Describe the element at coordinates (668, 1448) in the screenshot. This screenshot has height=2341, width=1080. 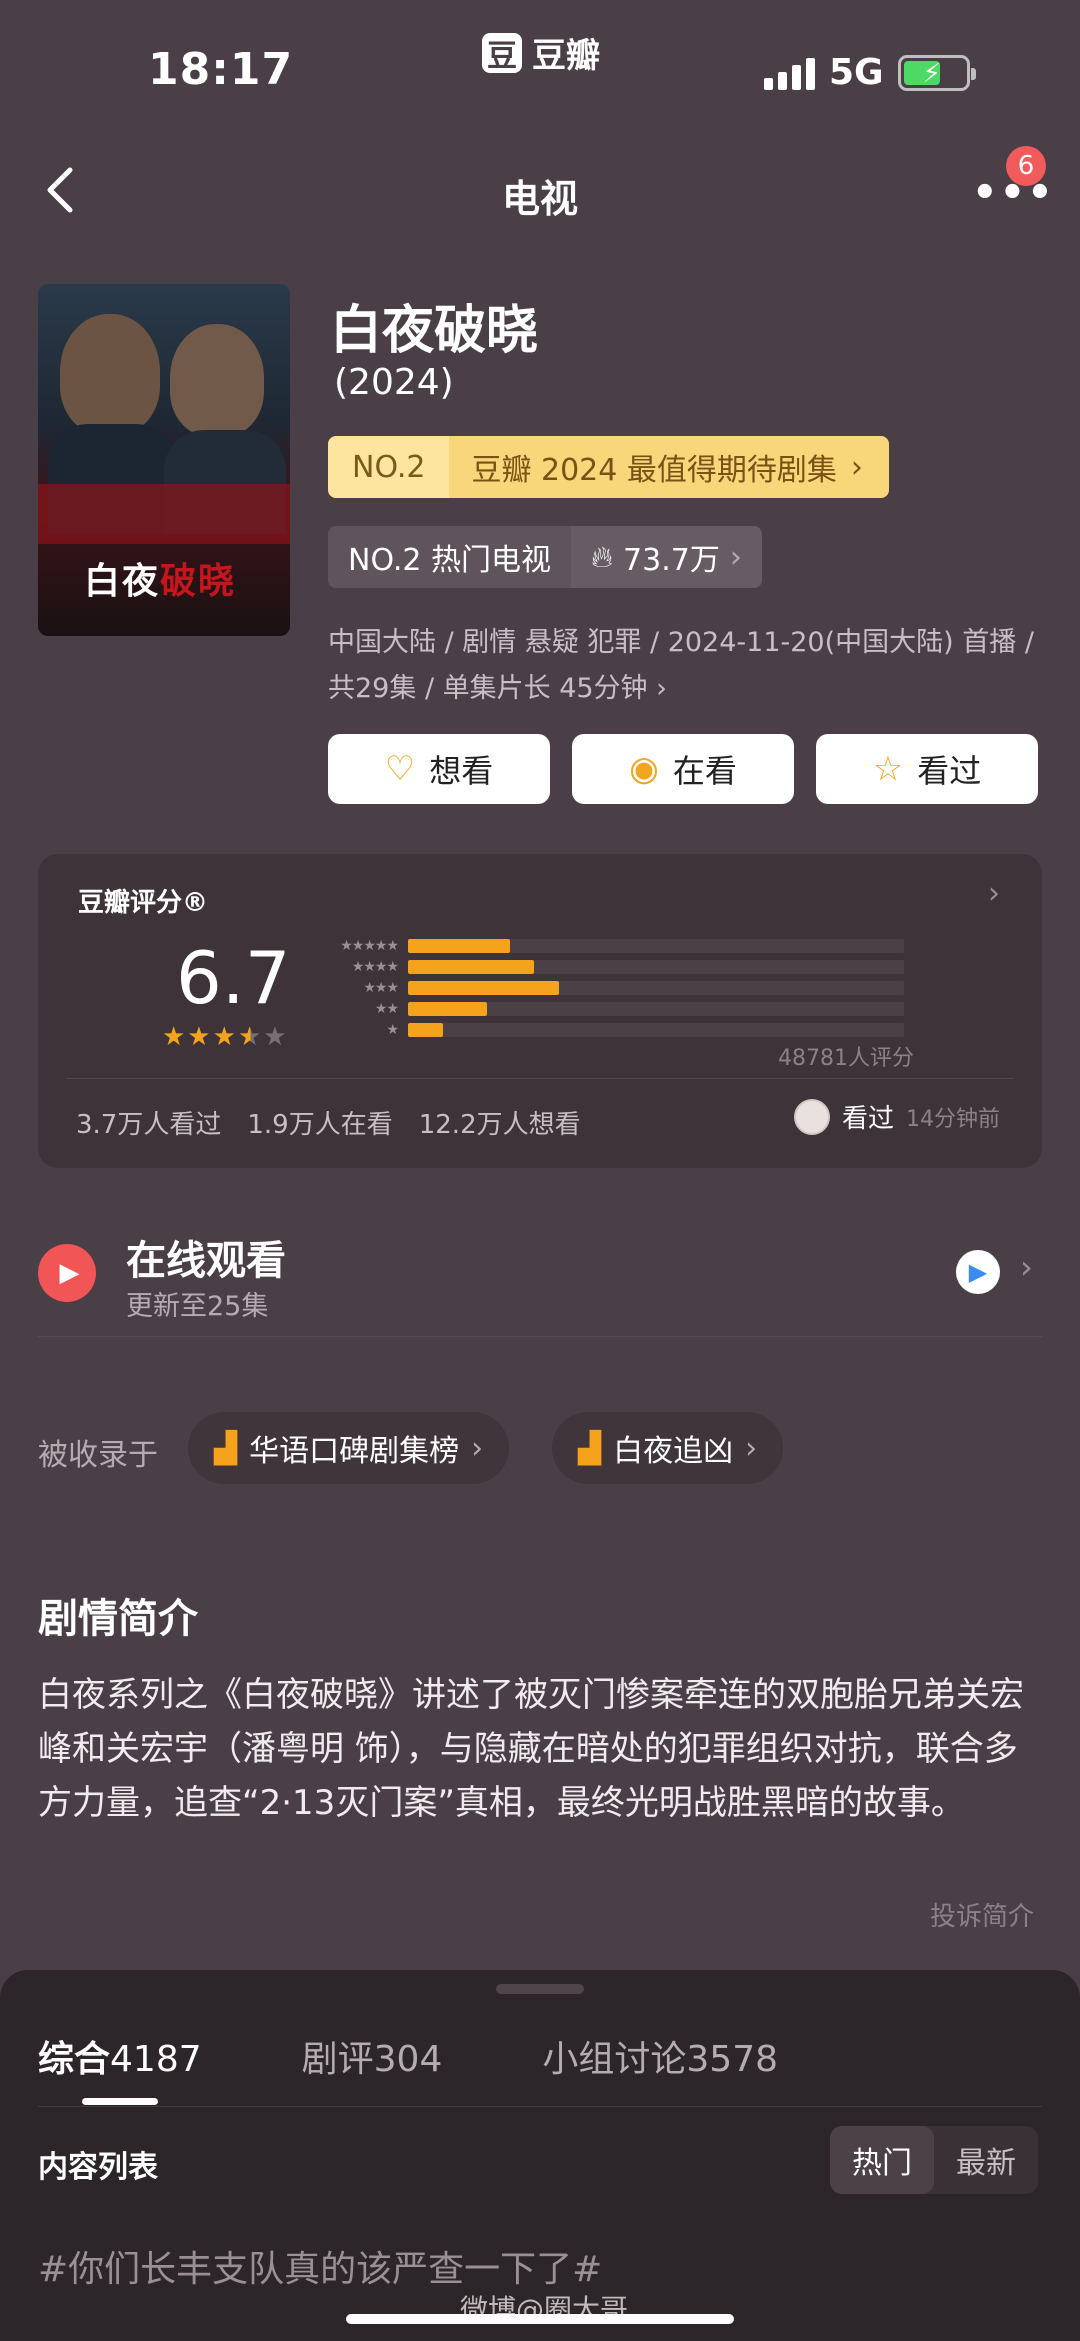
I see `collection-chip-2: ▟ 白夜追凶 ›` at that location.